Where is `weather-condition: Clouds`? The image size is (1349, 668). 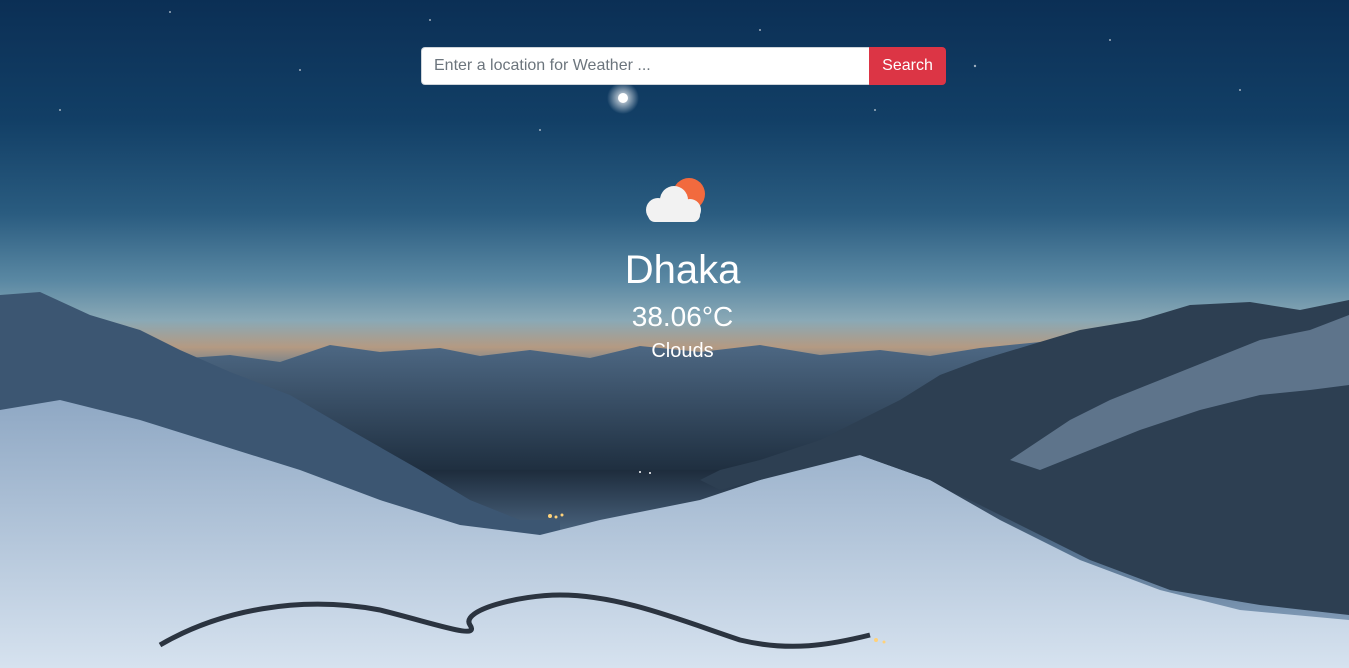
weather-condition: Clouds is located at coordinates (682, 351).